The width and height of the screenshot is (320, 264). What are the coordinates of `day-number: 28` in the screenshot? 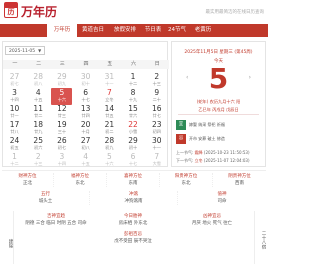 It's located at (38, 76).